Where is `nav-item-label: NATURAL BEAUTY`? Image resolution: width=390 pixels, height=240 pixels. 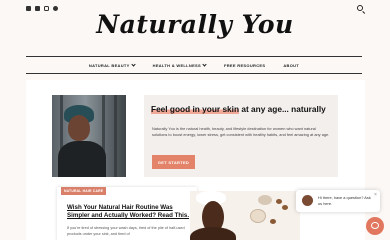
nav-item-label: NATURAL BEAUTY is located at coordinates (109, 65).